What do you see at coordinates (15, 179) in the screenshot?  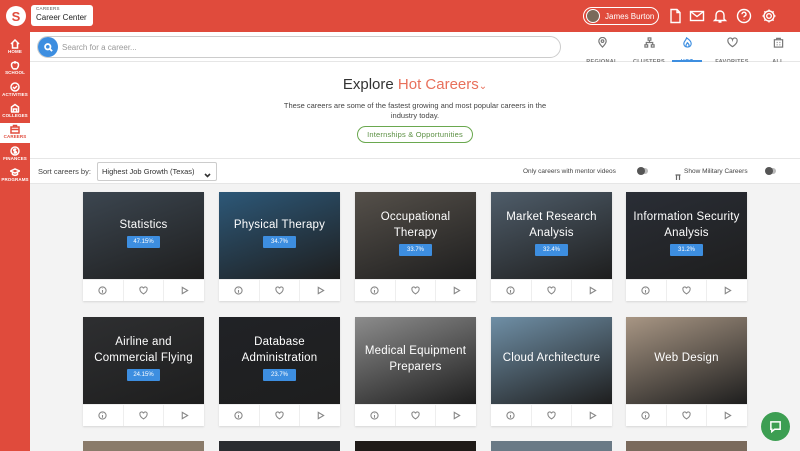 I see `sidebar-item-label: PROGRAMS` at bounding box center [15, 179].